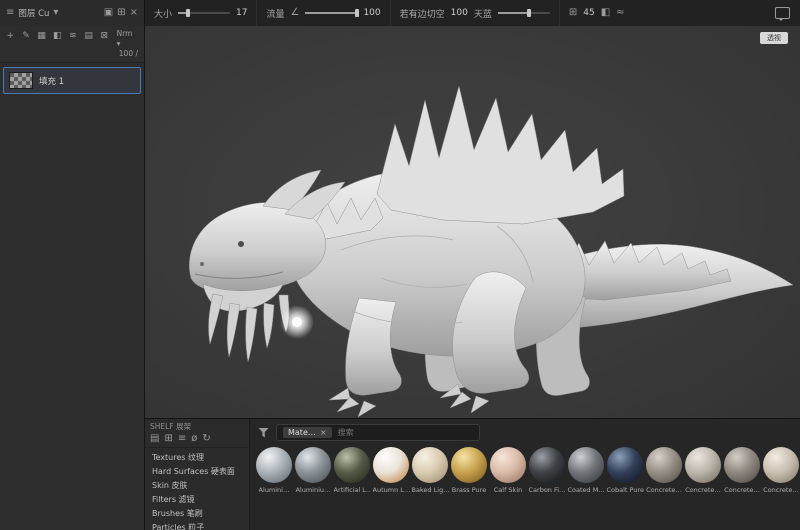 The height and width of the screenshot is (530, 800). I want to click on dragon-eye, so click(241, 244).